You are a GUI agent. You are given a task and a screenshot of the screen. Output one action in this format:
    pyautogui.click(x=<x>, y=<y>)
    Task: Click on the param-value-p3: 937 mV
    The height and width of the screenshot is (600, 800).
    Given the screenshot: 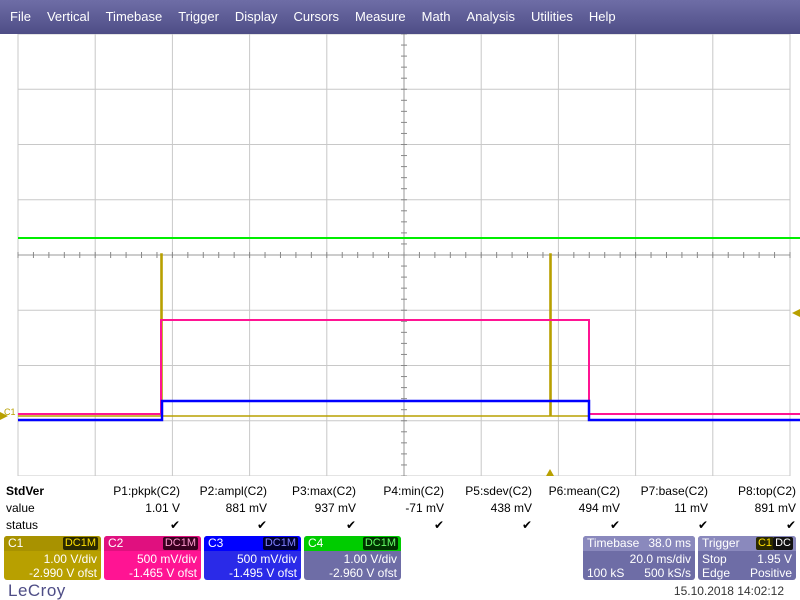 What is the action you would take?
    pyautogui.click(x=335, y=508)
    